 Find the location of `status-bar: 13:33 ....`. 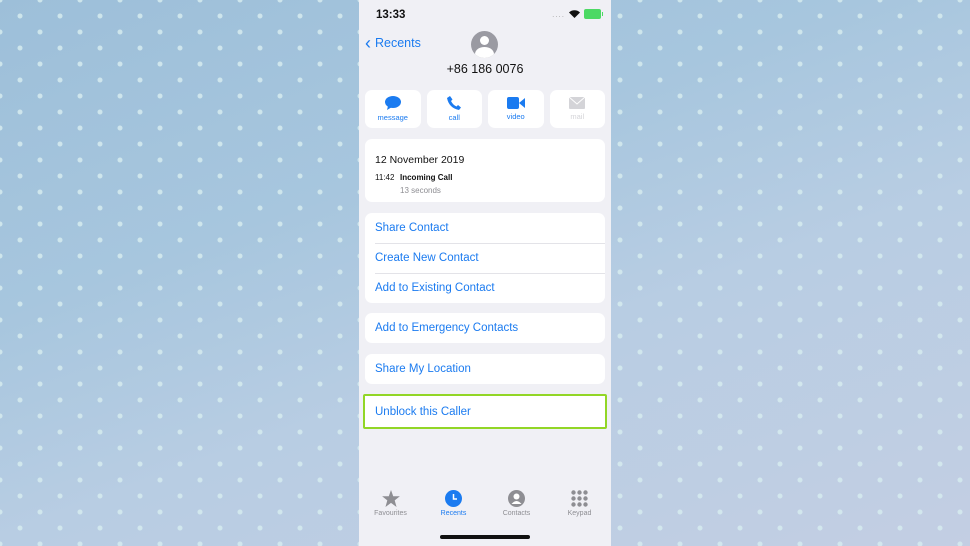

status-bar: 13:33 .... is located at coordinates (485, 15).